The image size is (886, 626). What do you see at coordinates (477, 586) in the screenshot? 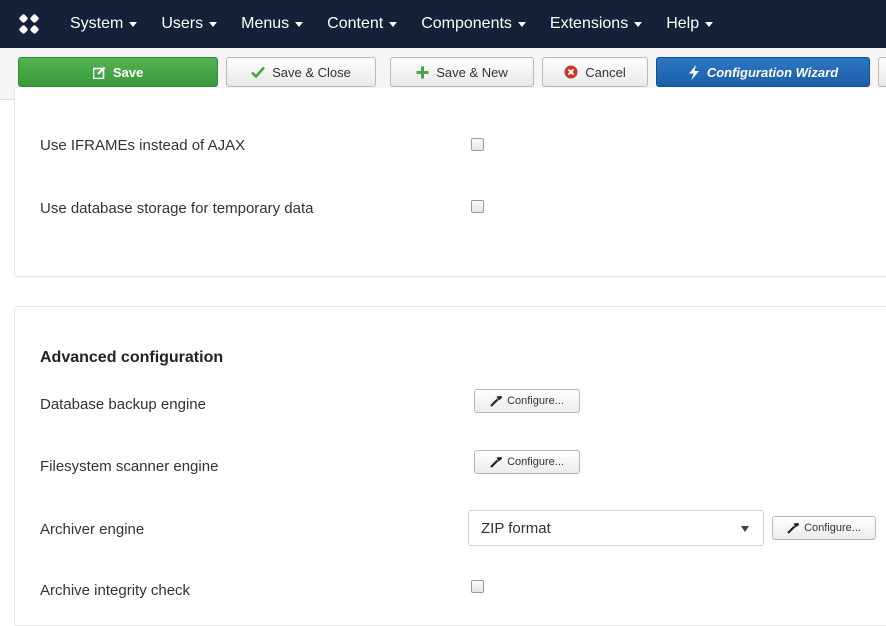
I see `archive-integrity-checkbox` at bounding box center [477, 586].